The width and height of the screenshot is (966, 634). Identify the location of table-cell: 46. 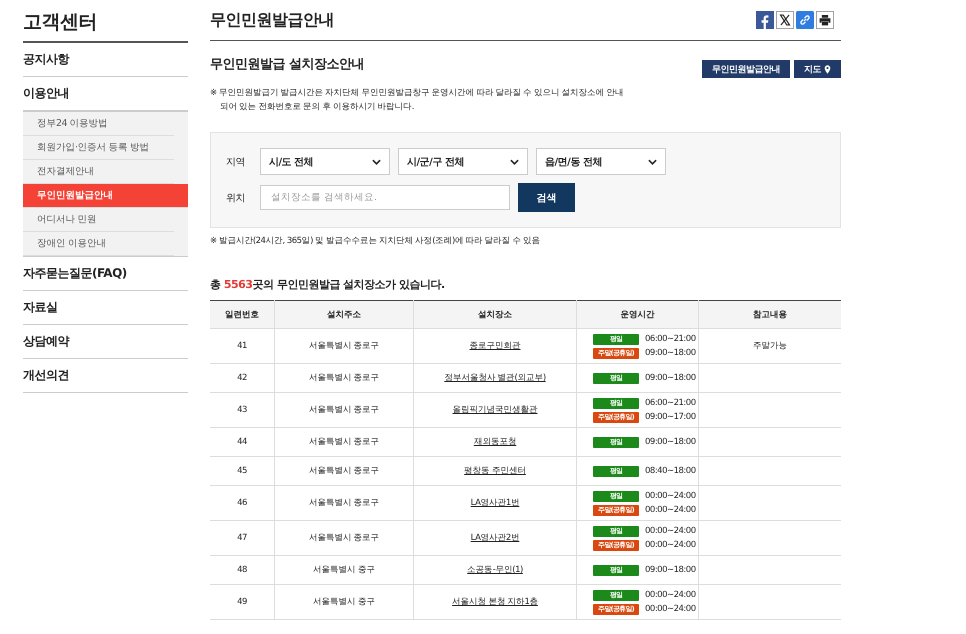
(242, 503).